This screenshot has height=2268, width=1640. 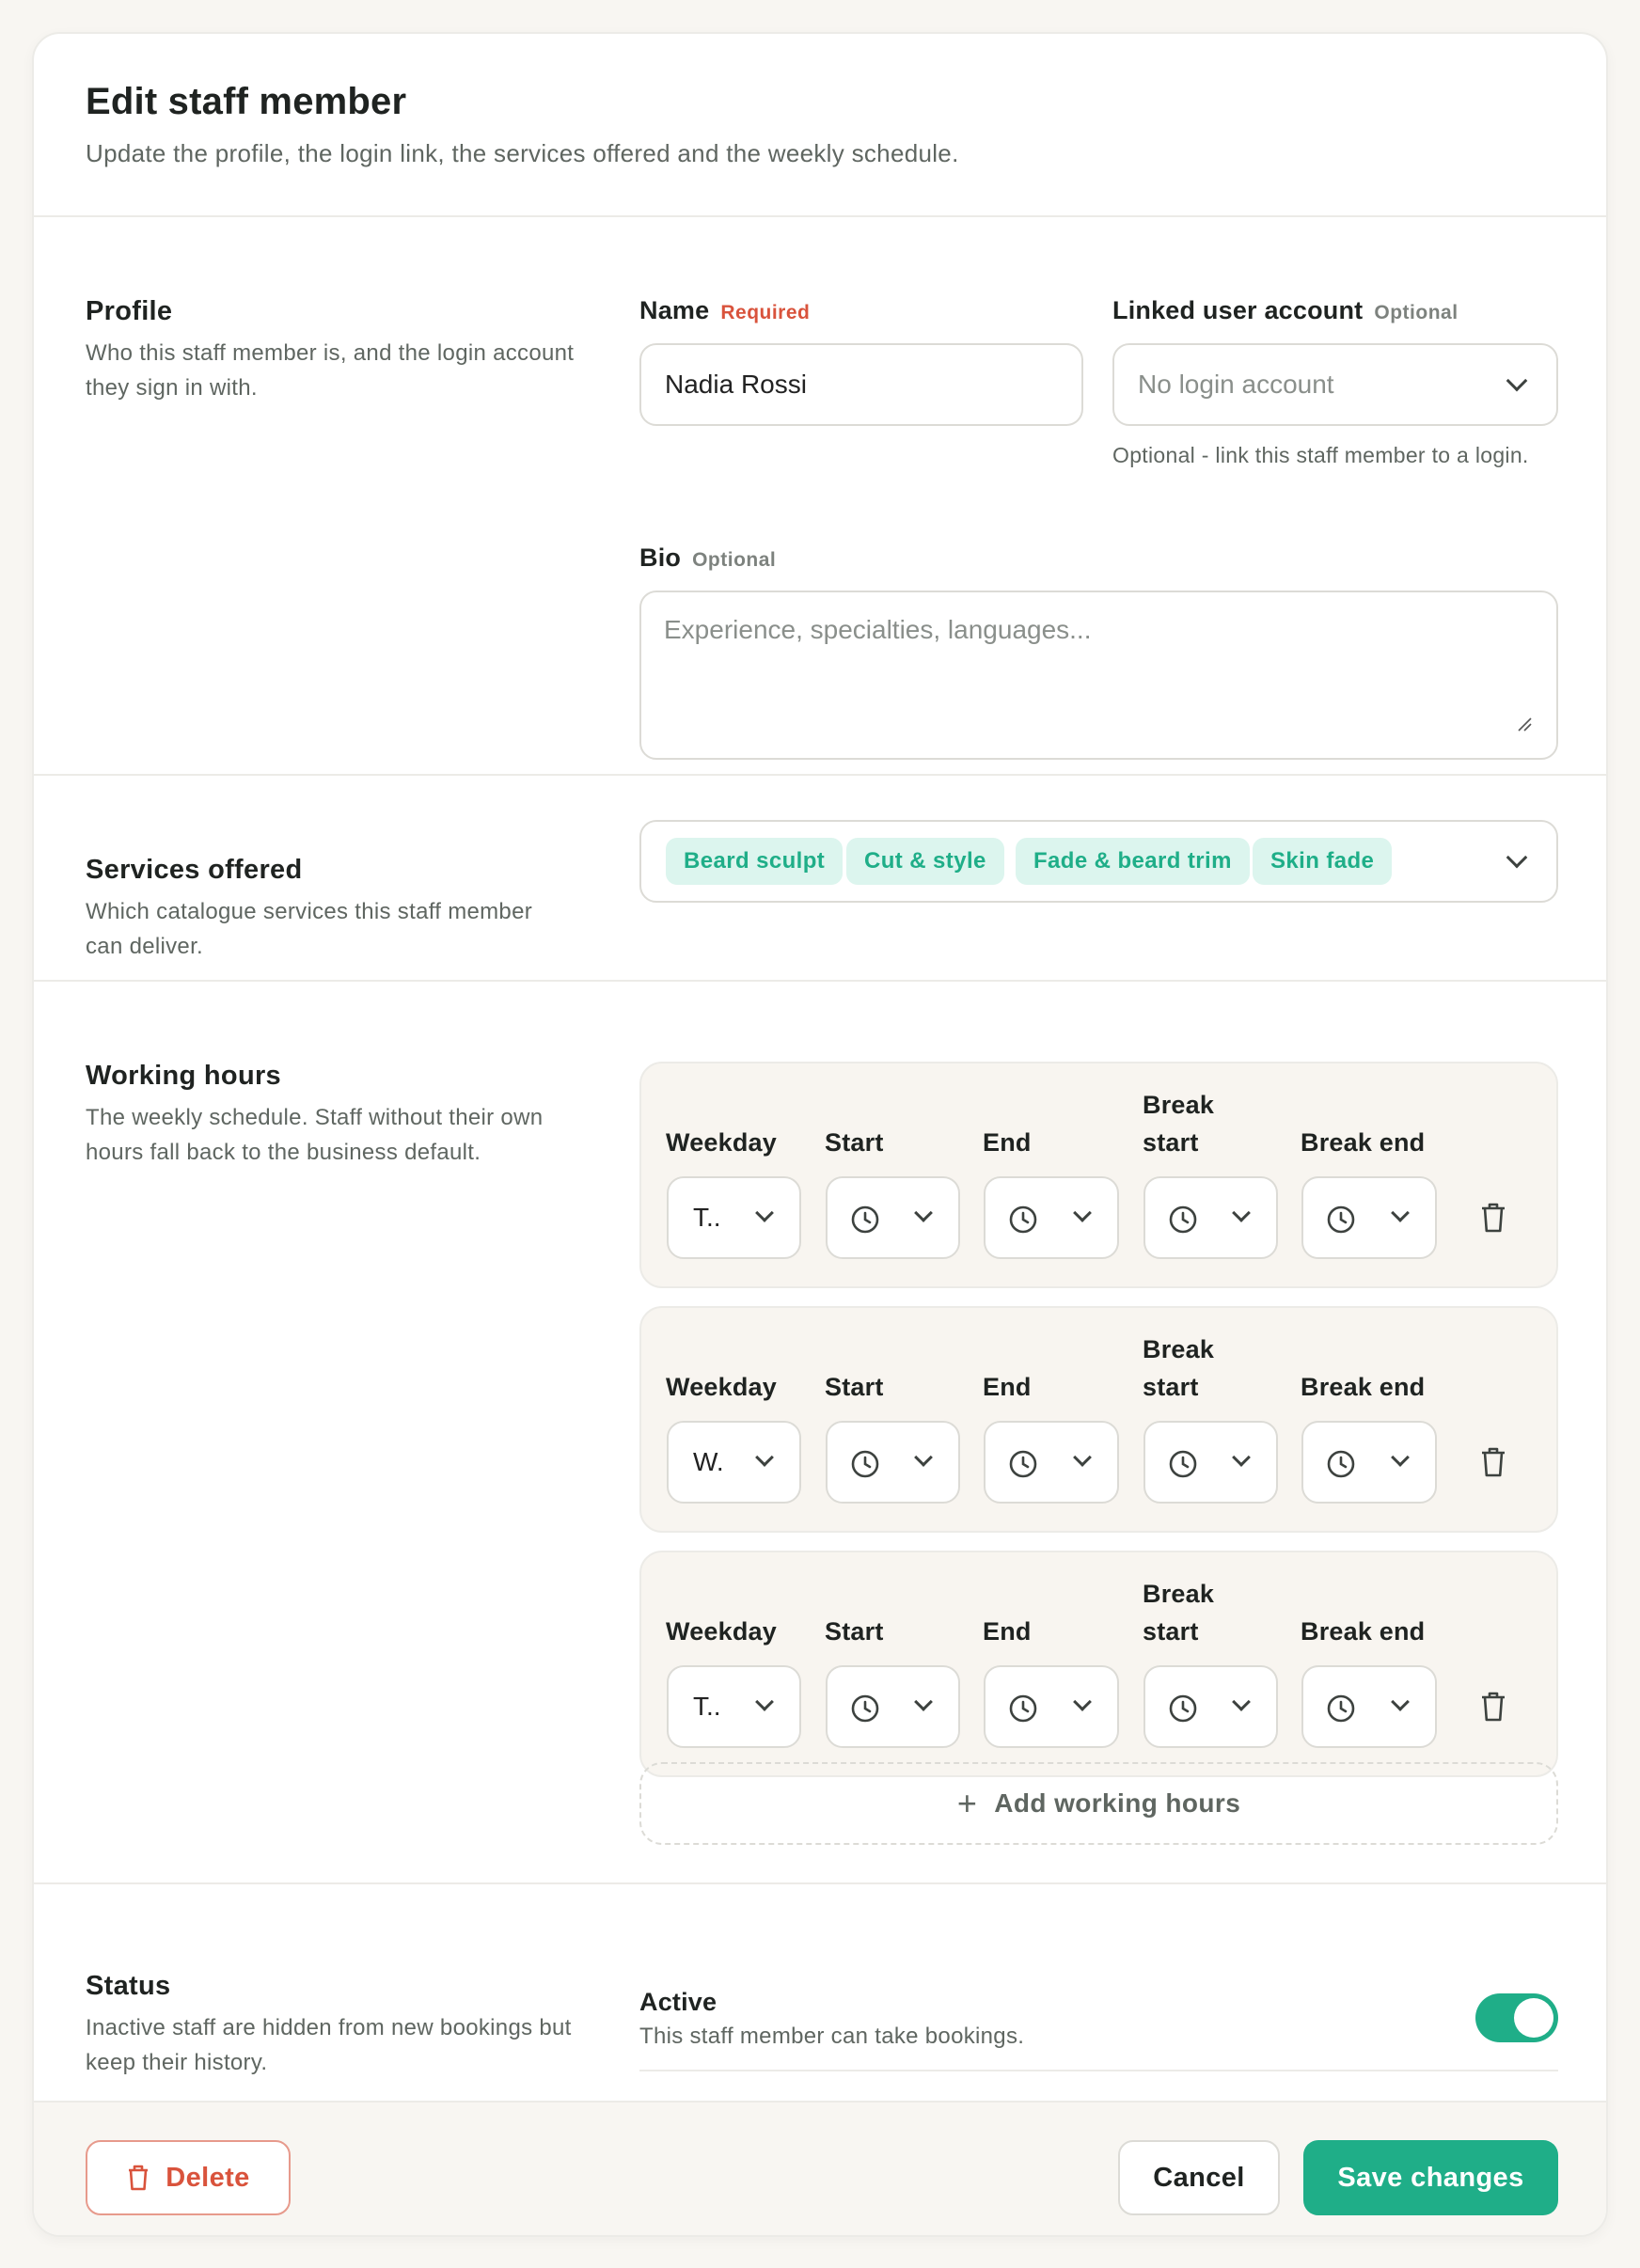 What do you see at coordinates (129, 311) in the screenshot?
I see `profile-title: Profile` at bounding box center [129, 311].